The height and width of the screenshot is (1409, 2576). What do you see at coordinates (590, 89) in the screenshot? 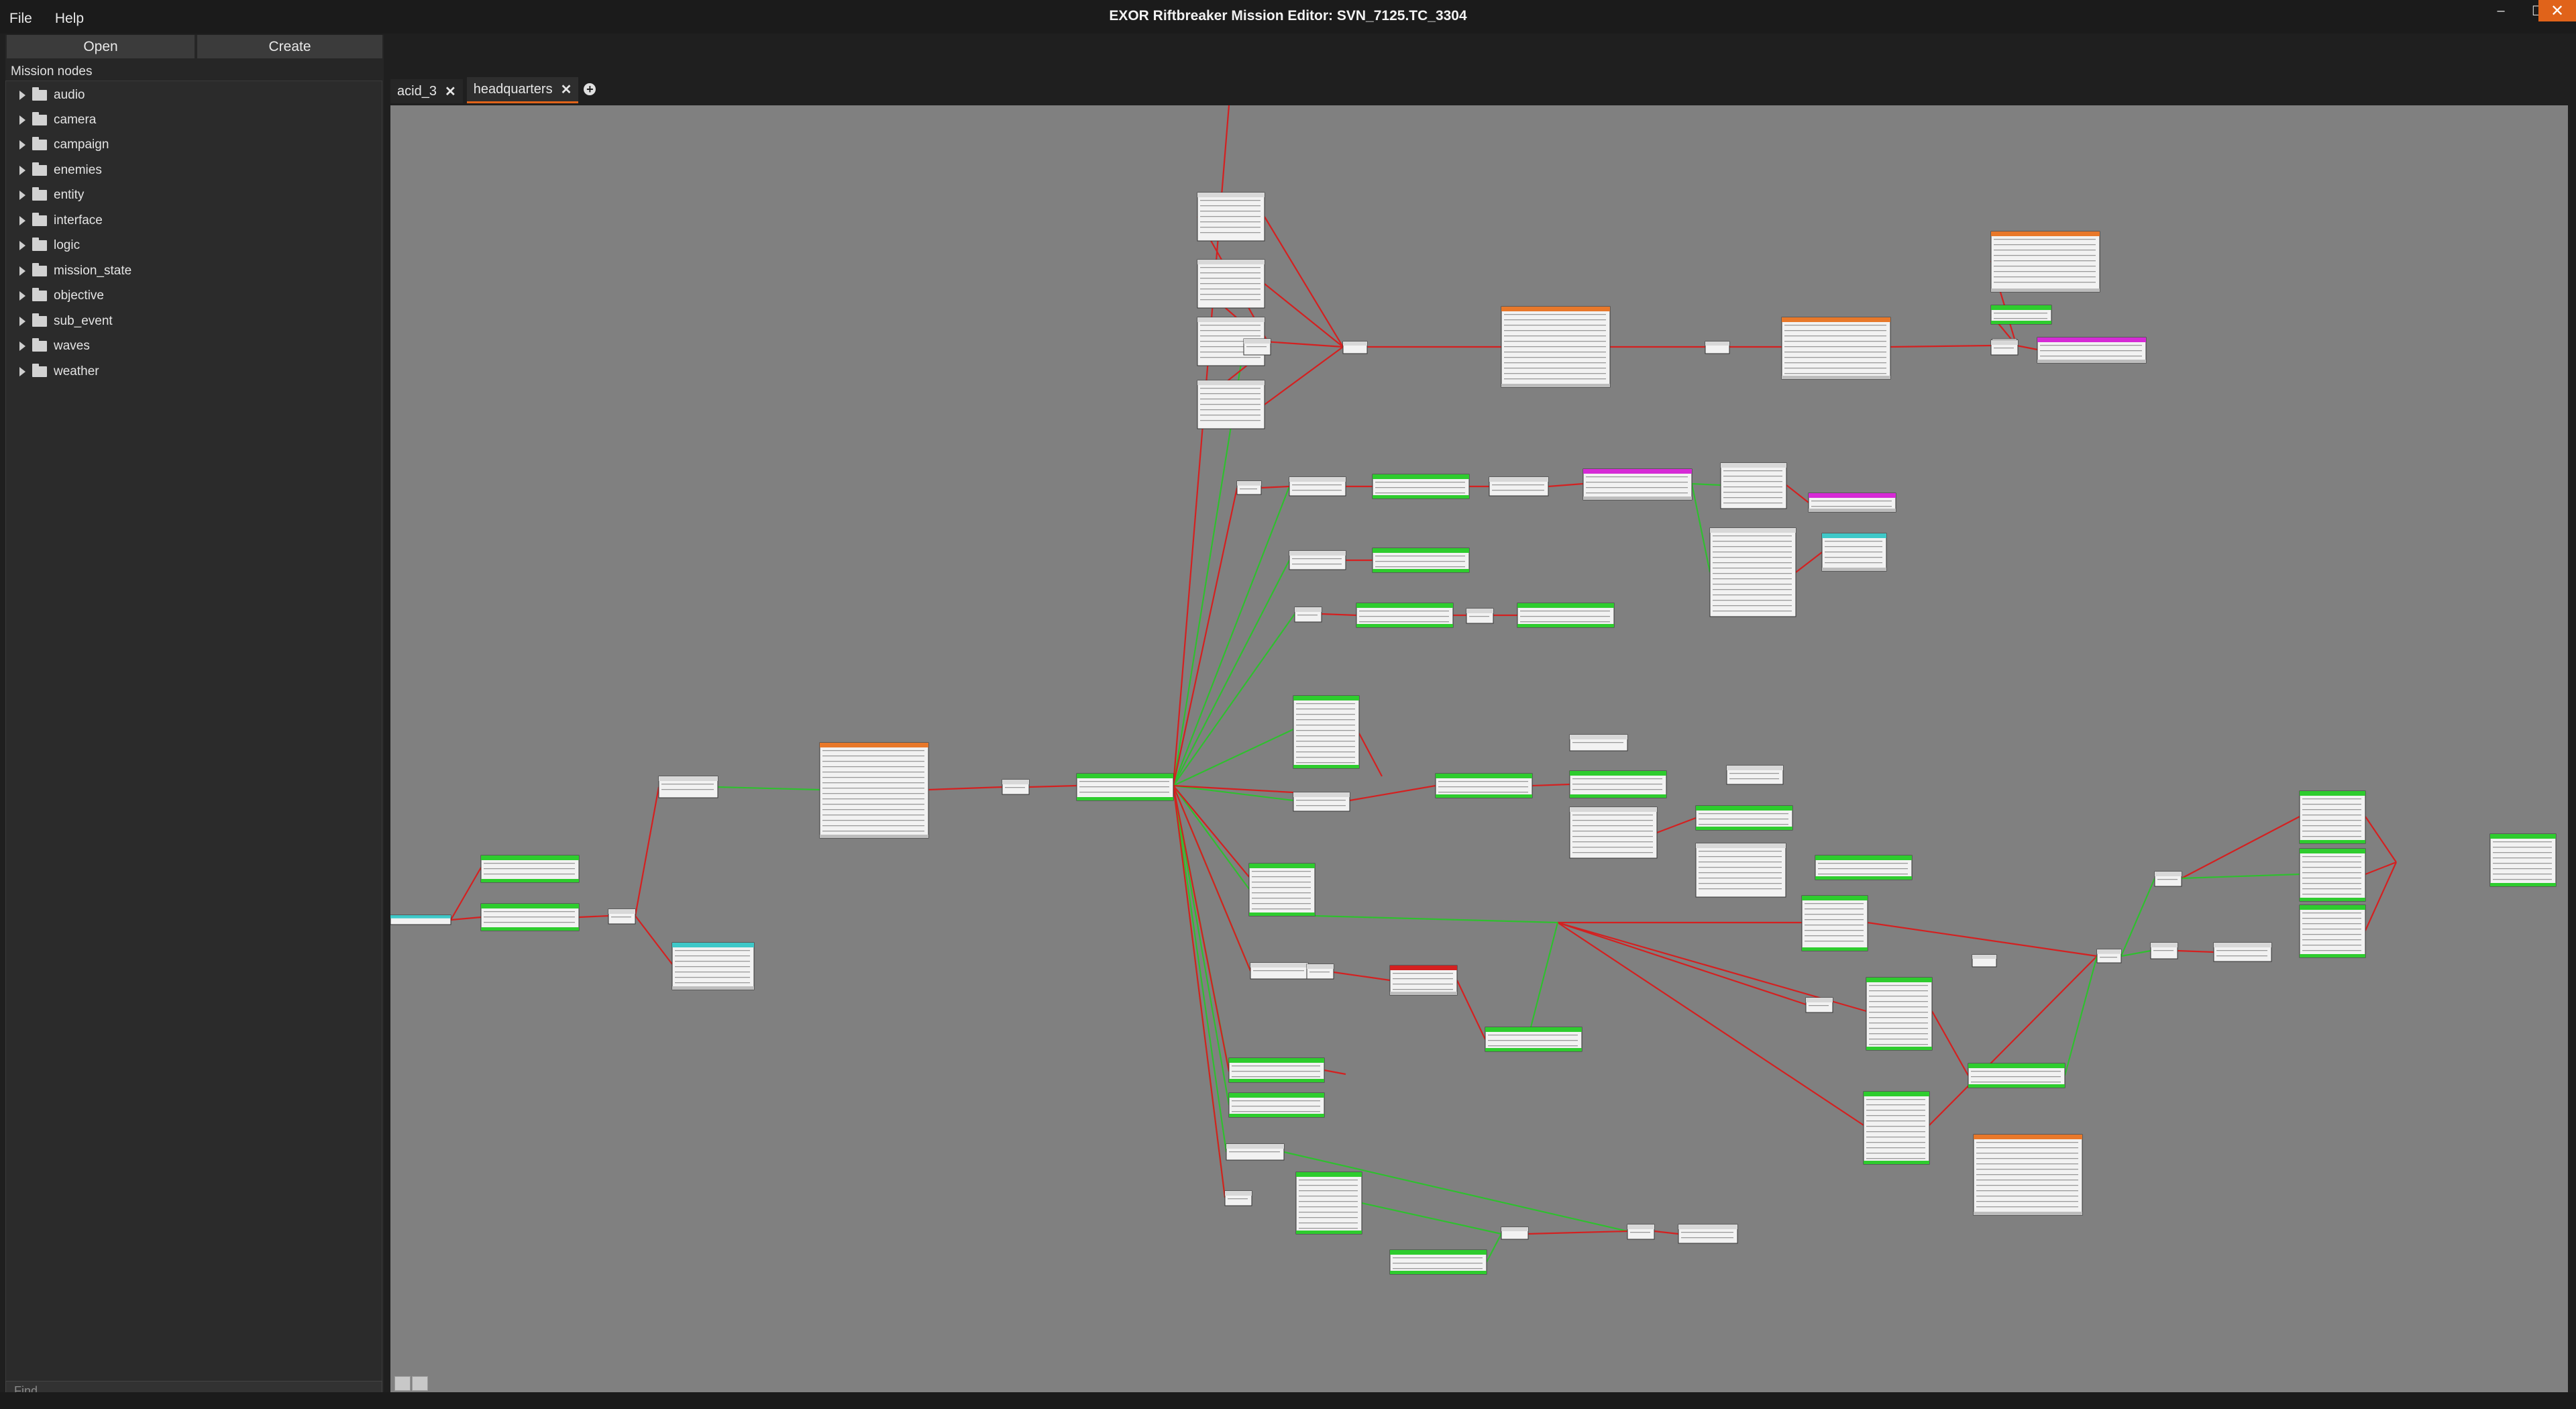
I see `add-tab-icon: +` at bounding box center [590, 89].